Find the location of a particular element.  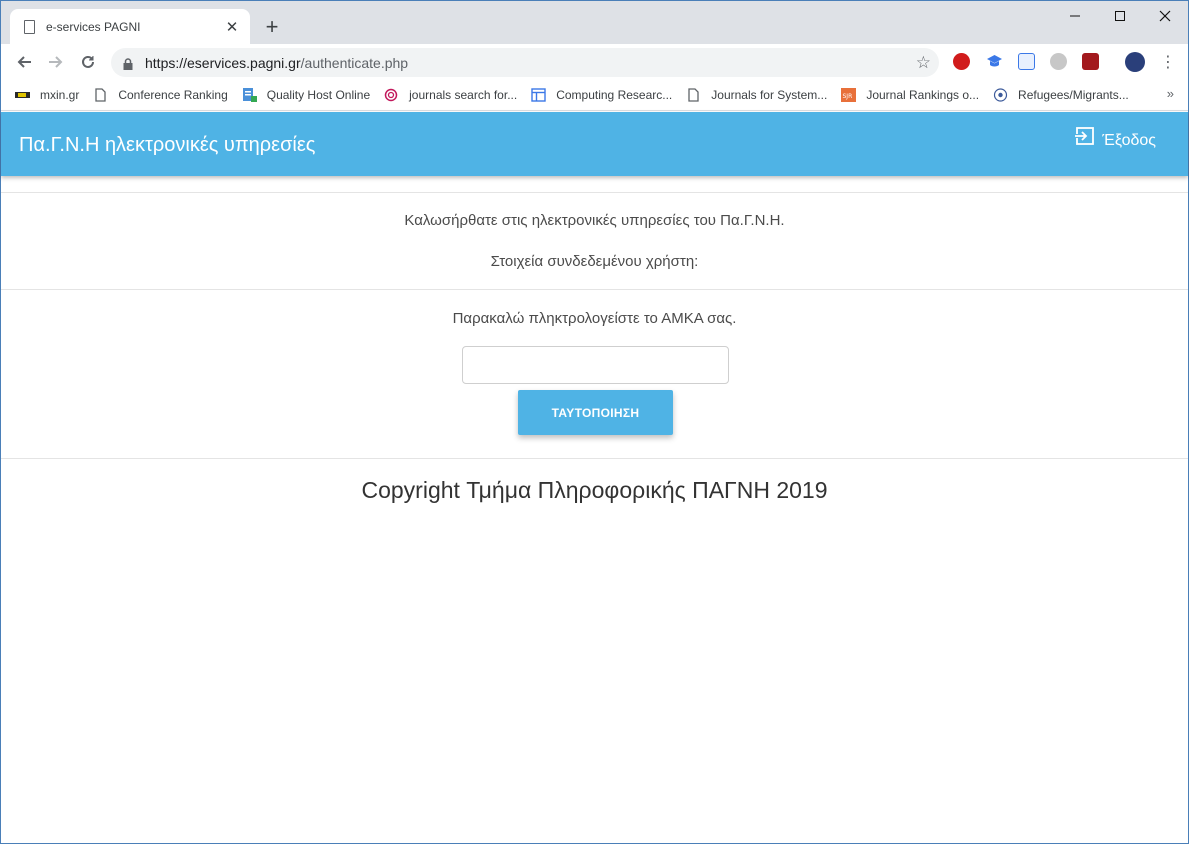

reload-icon is located at coordinates (88, 62).